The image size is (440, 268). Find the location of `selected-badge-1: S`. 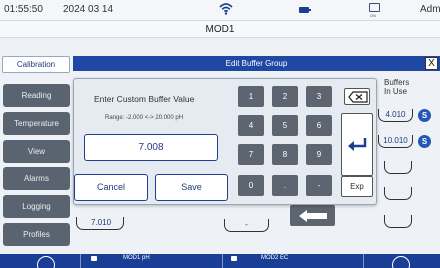

selected-badge-1: S is located at coordinates (424, 115).